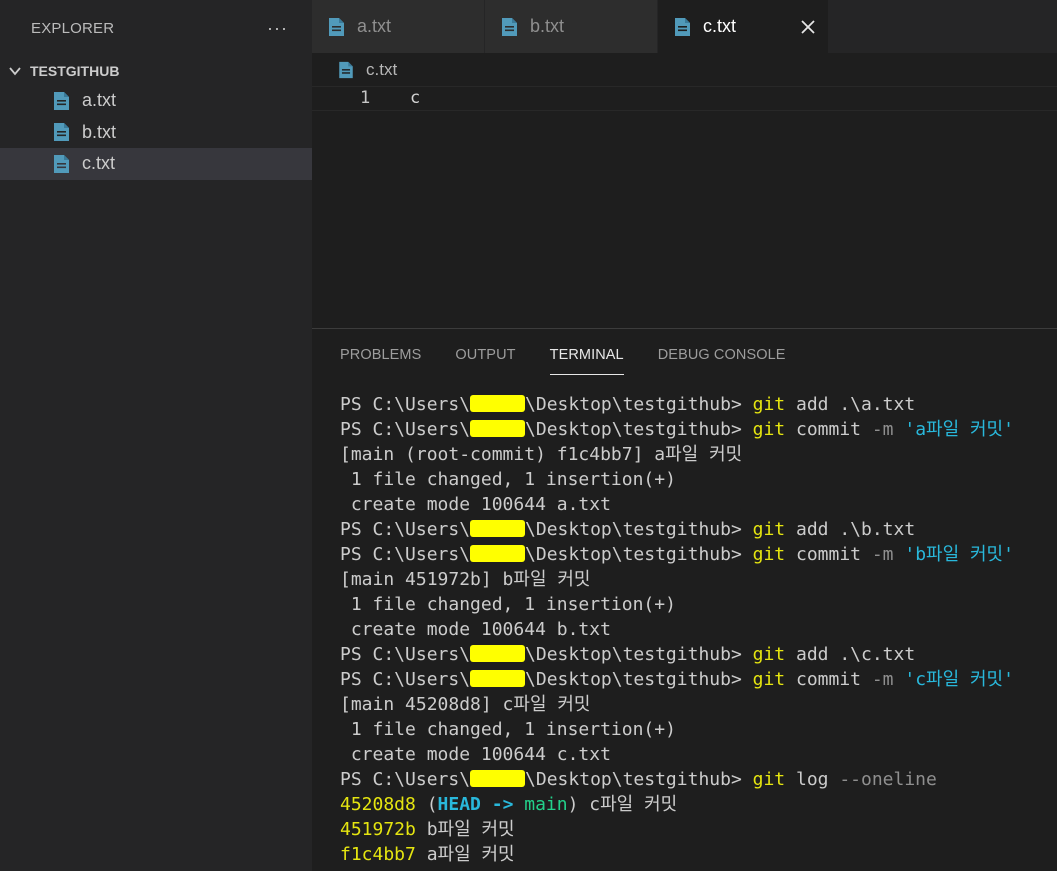 This screenshot has height=871, width=1057. Describe the element at coordinates (465, 704) in the screenshot. I see `terminal-text: [main 45208d8] c파일 커밋` at that location.